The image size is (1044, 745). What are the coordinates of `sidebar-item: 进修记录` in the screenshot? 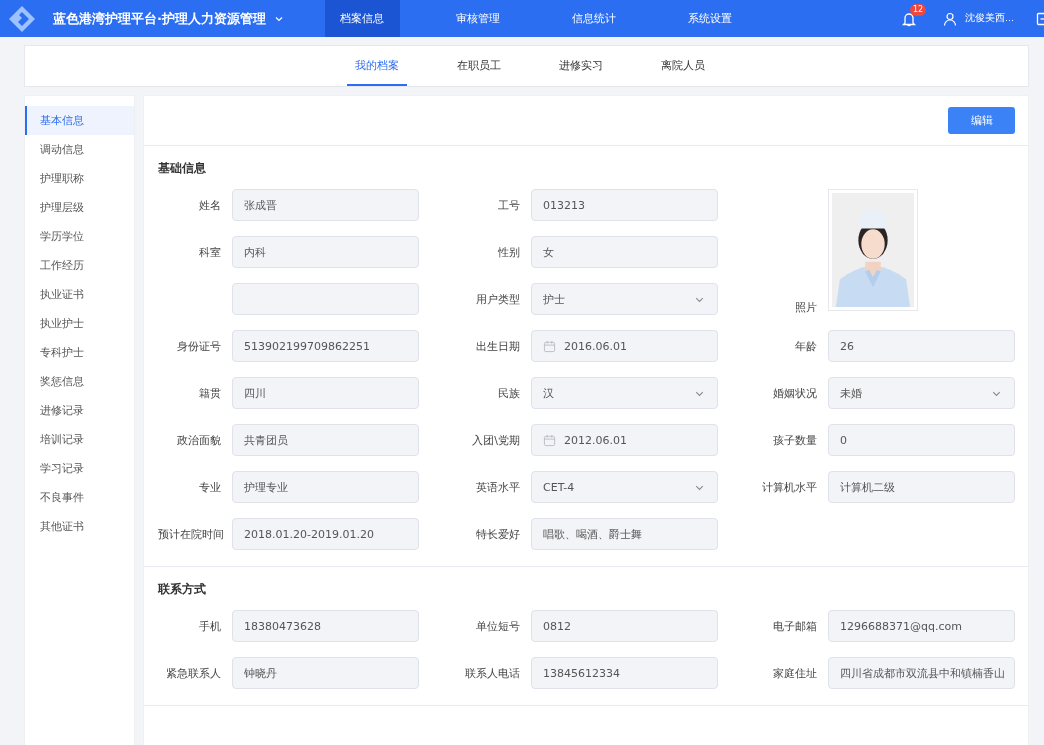 It's located at (79, 410).